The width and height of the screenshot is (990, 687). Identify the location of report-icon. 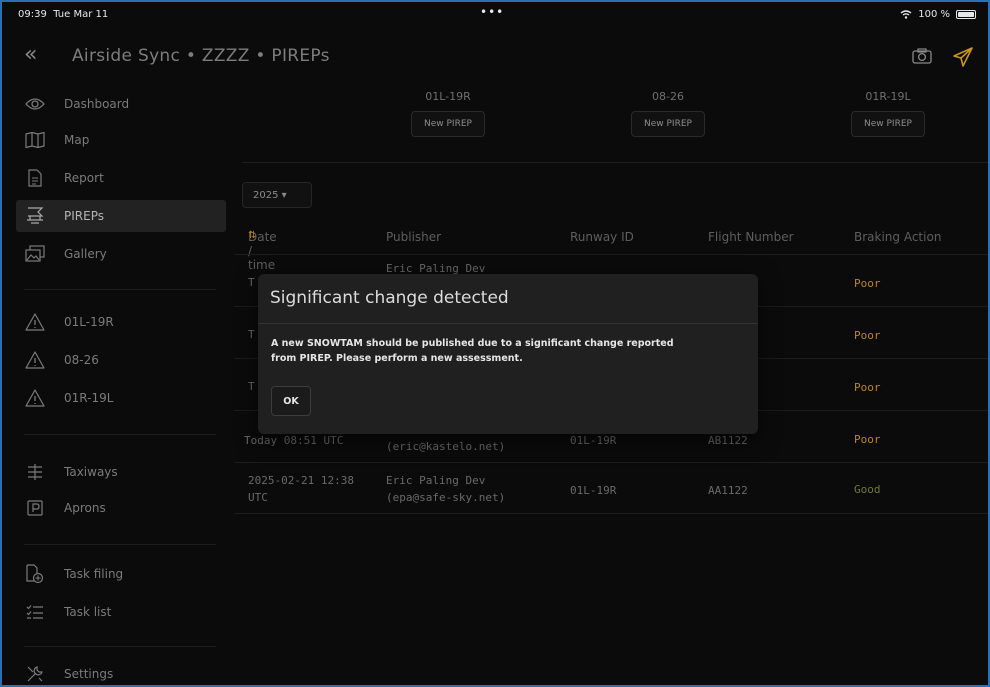
(35, 178).